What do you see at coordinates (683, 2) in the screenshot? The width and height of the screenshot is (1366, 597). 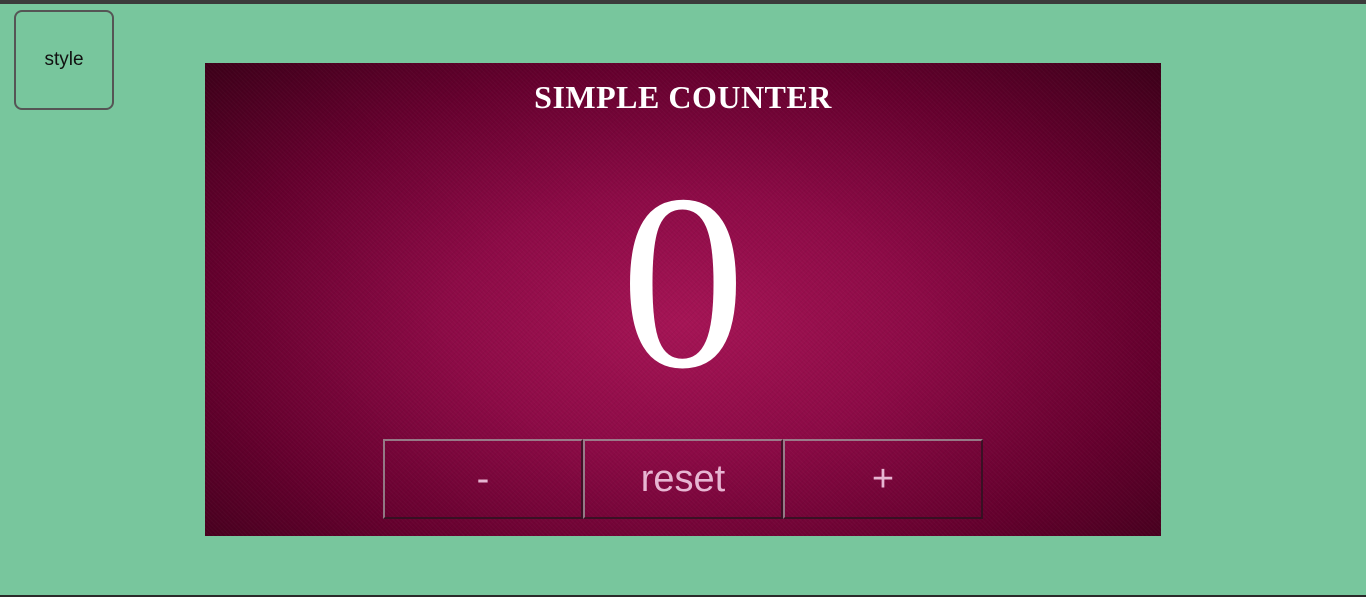 I see `window-top-border` at bounding box center [683, 2].